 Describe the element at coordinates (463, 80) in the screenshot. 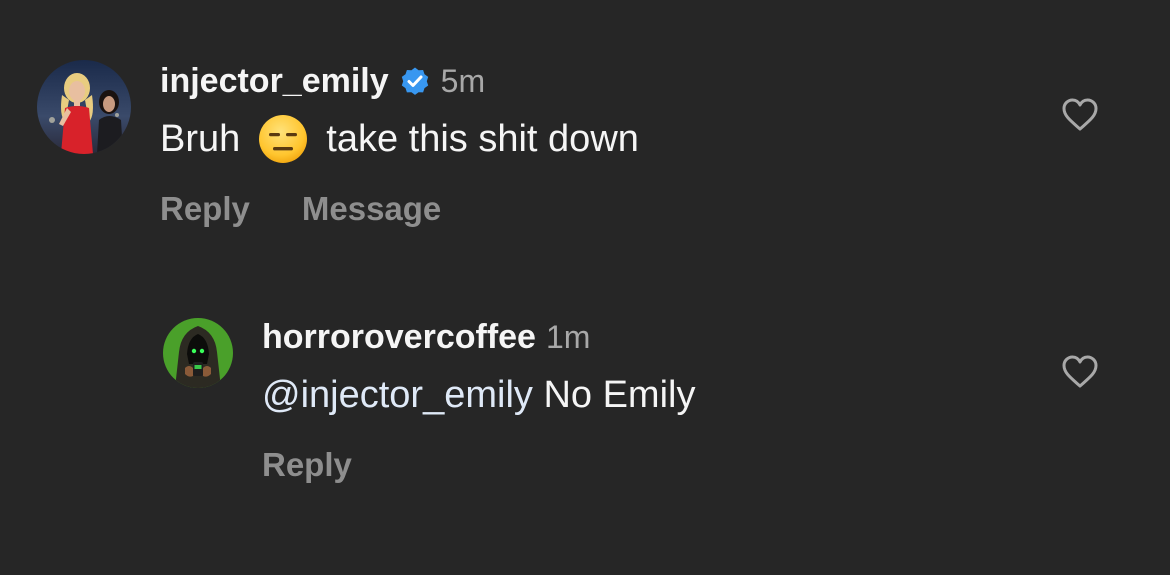

I see `timestamp: 5m` at that location.